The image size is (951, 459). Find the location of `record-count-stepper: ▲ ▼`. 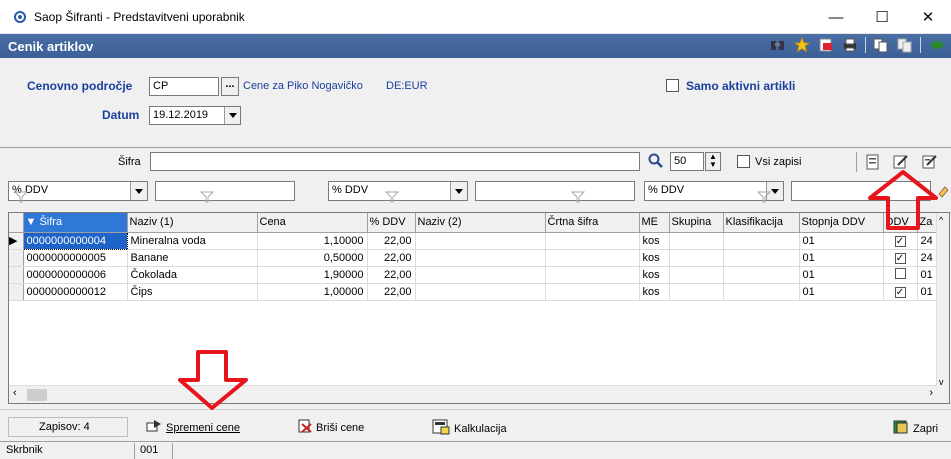

record-count-stepper: ▲ ▼ is located at coordinates (713, 161).